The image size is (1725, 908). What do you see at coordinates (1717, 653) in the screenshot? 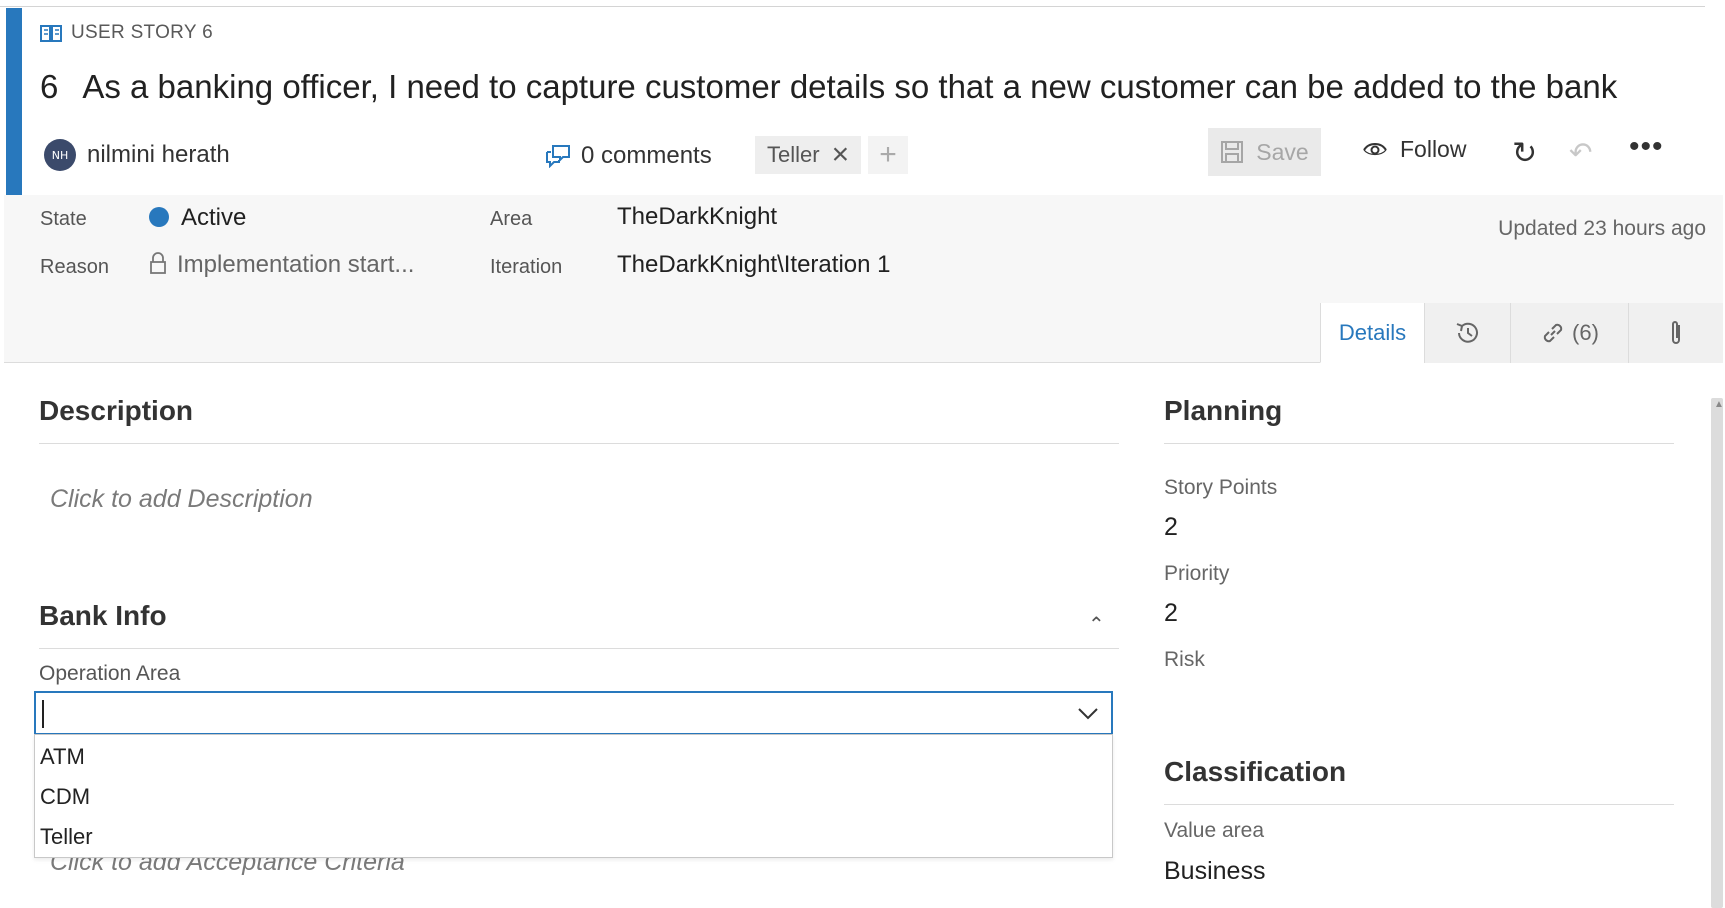
I see `vertical-scrollbar` at bounding box center [1717, 653].